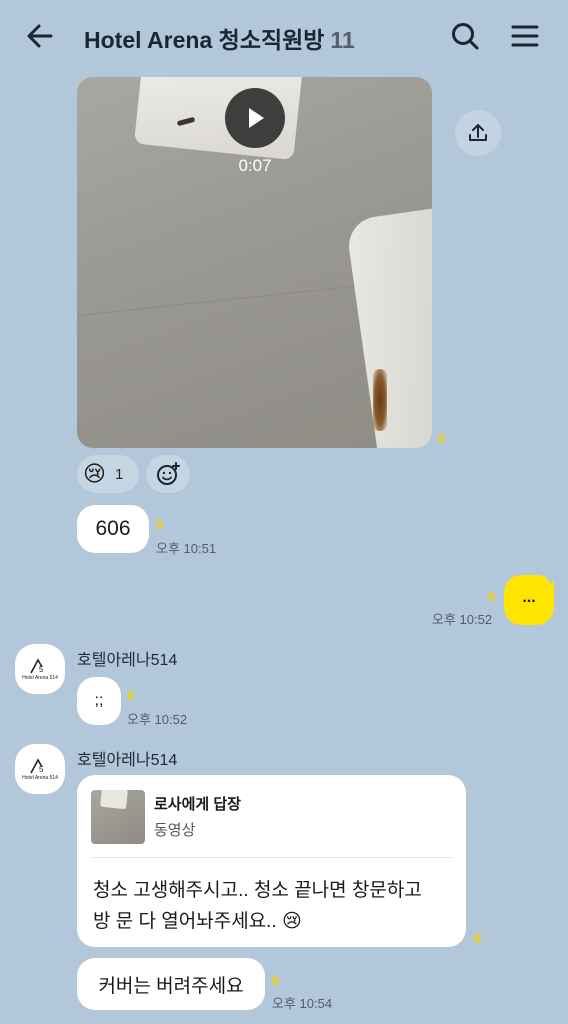  What do you see at coordinates (94, 473) in the screenshot?
I see `crying-face-emoji: 😢` at bounding box center [94, 473].